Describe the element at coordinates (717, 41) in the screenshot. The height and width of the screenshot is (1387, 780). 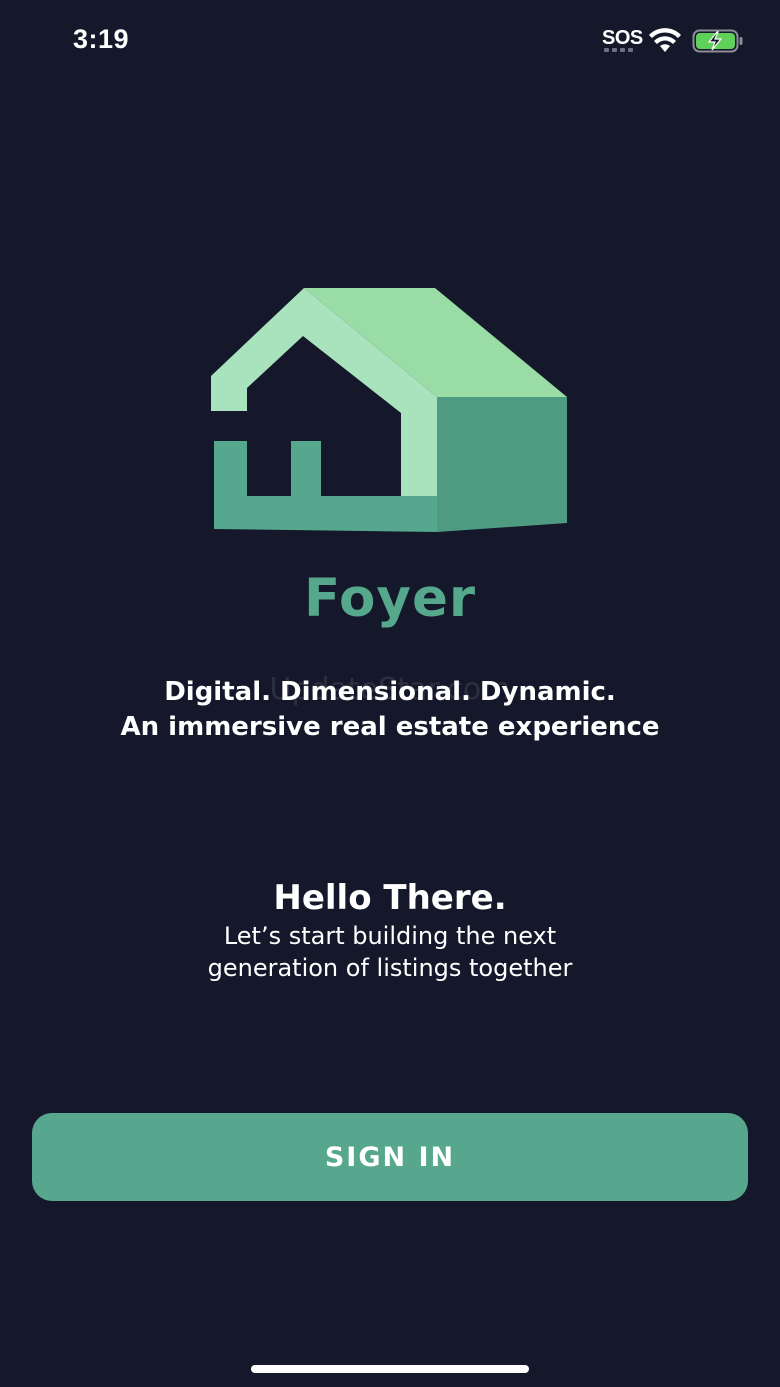
I see `battery-charging-icon` at that location.